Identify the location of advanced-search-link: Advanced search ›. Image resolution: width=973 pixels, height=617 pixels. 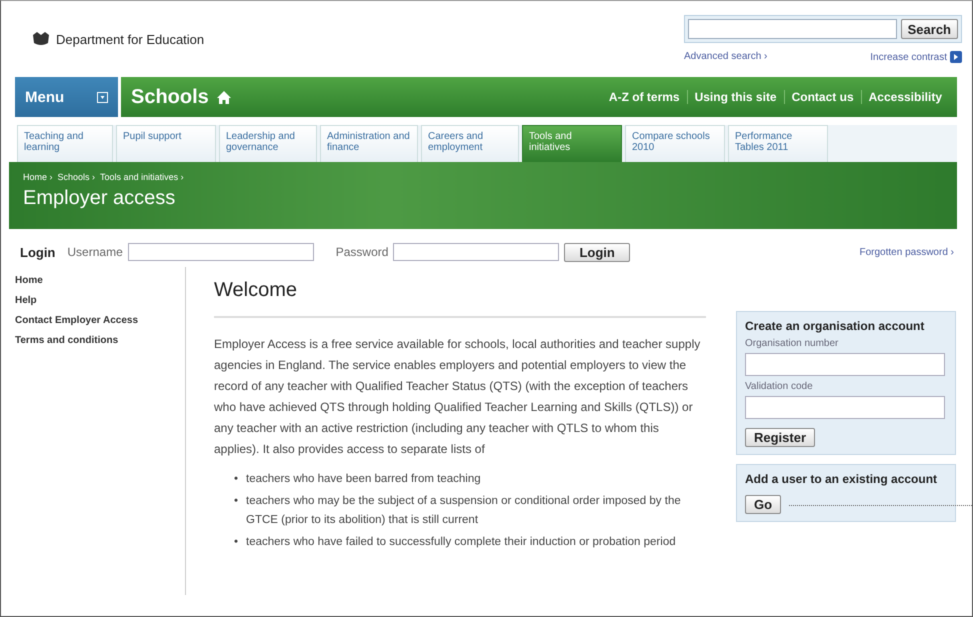
(726, 57).